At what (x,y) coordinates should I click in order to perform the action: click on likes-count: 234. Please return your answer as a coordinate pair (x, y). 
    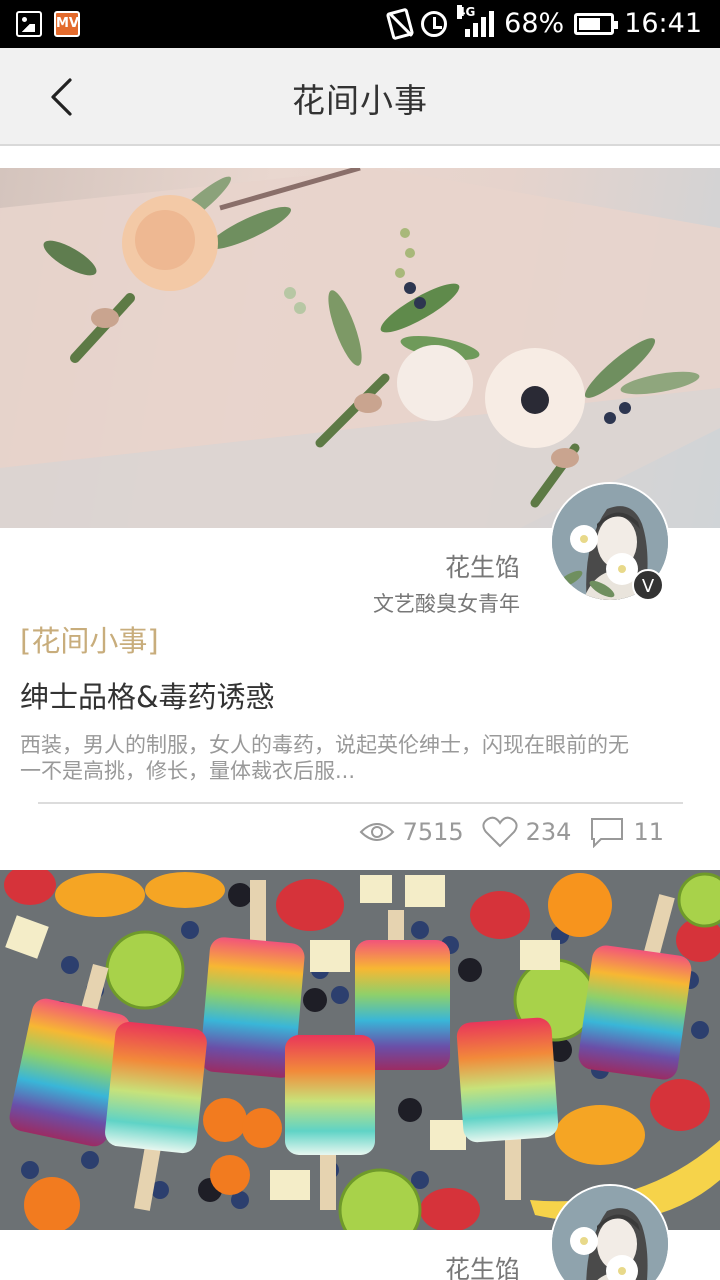
    Looking at the image, I should click on (548, 832).